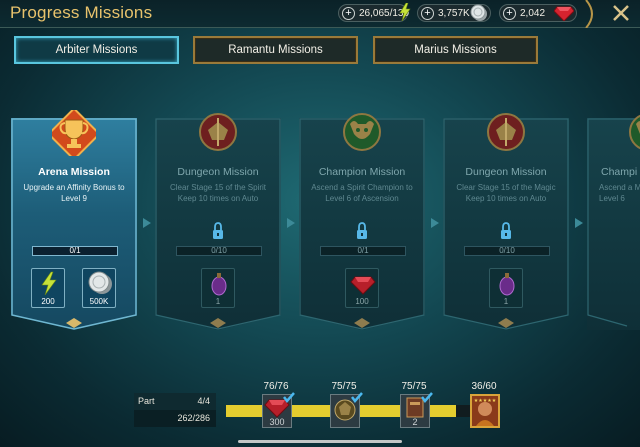 Image resolution: width=640 pixels, height=447 pixels. I want to click on page-title: Progress Missions, so click(81, 12).